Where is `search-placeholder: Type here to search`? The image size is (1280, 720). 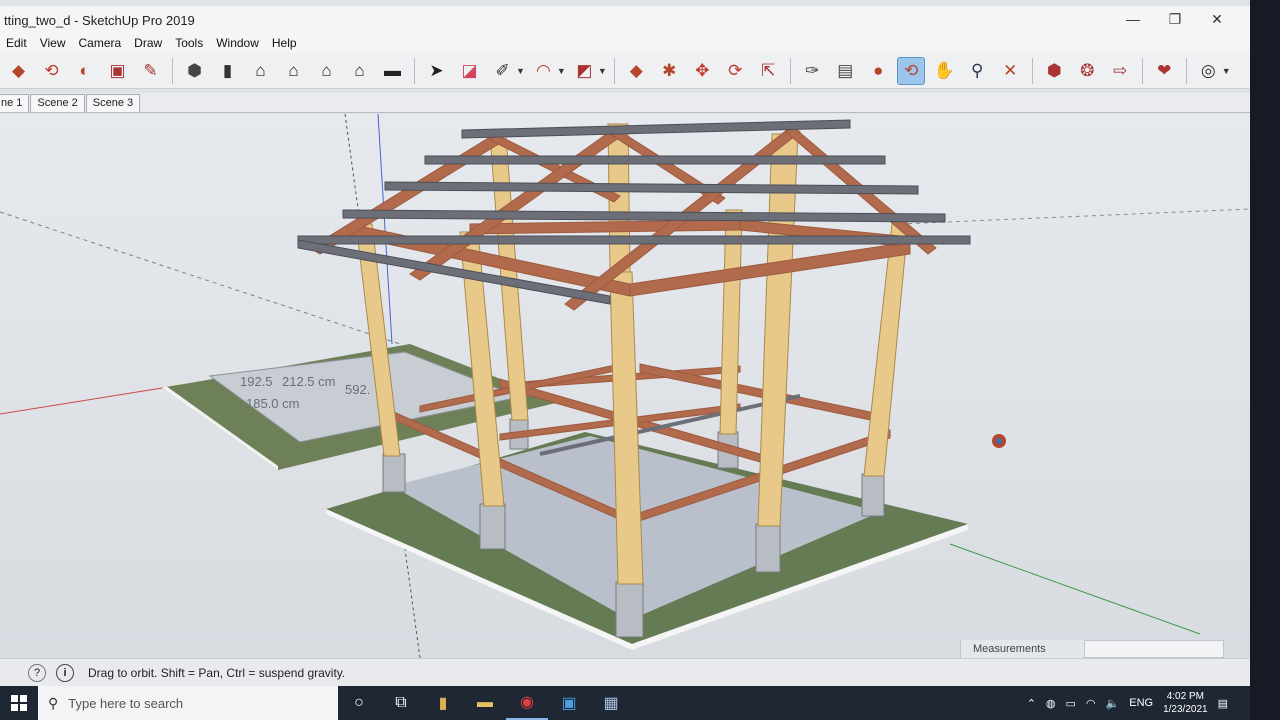 search-placeholder: Type here to search is located at coordinates (126, 703).